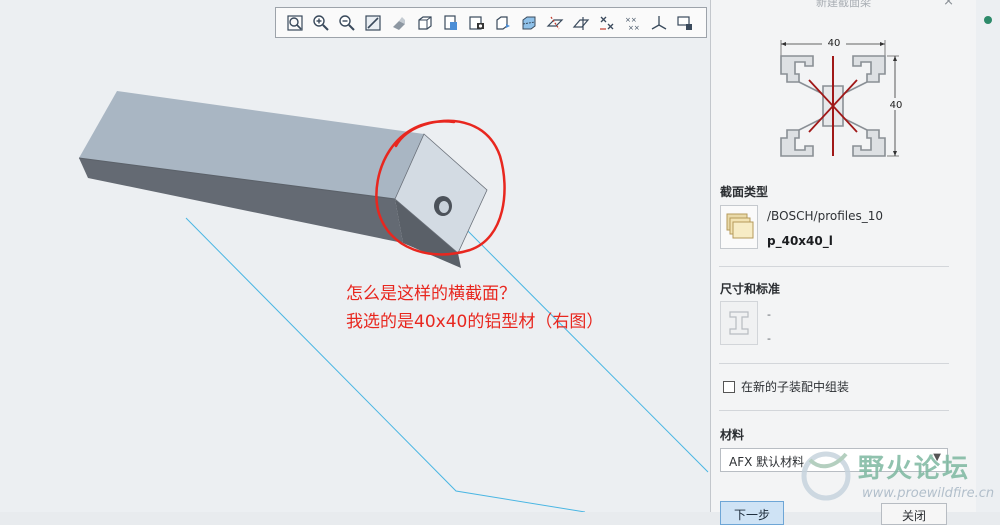 This screenshot has width=1000, height=525. What do you see at coordinates (928, 493) in the screenshot?
I see `watermark-url: www.proewildfire.cn` at bounding box center [928, 493].